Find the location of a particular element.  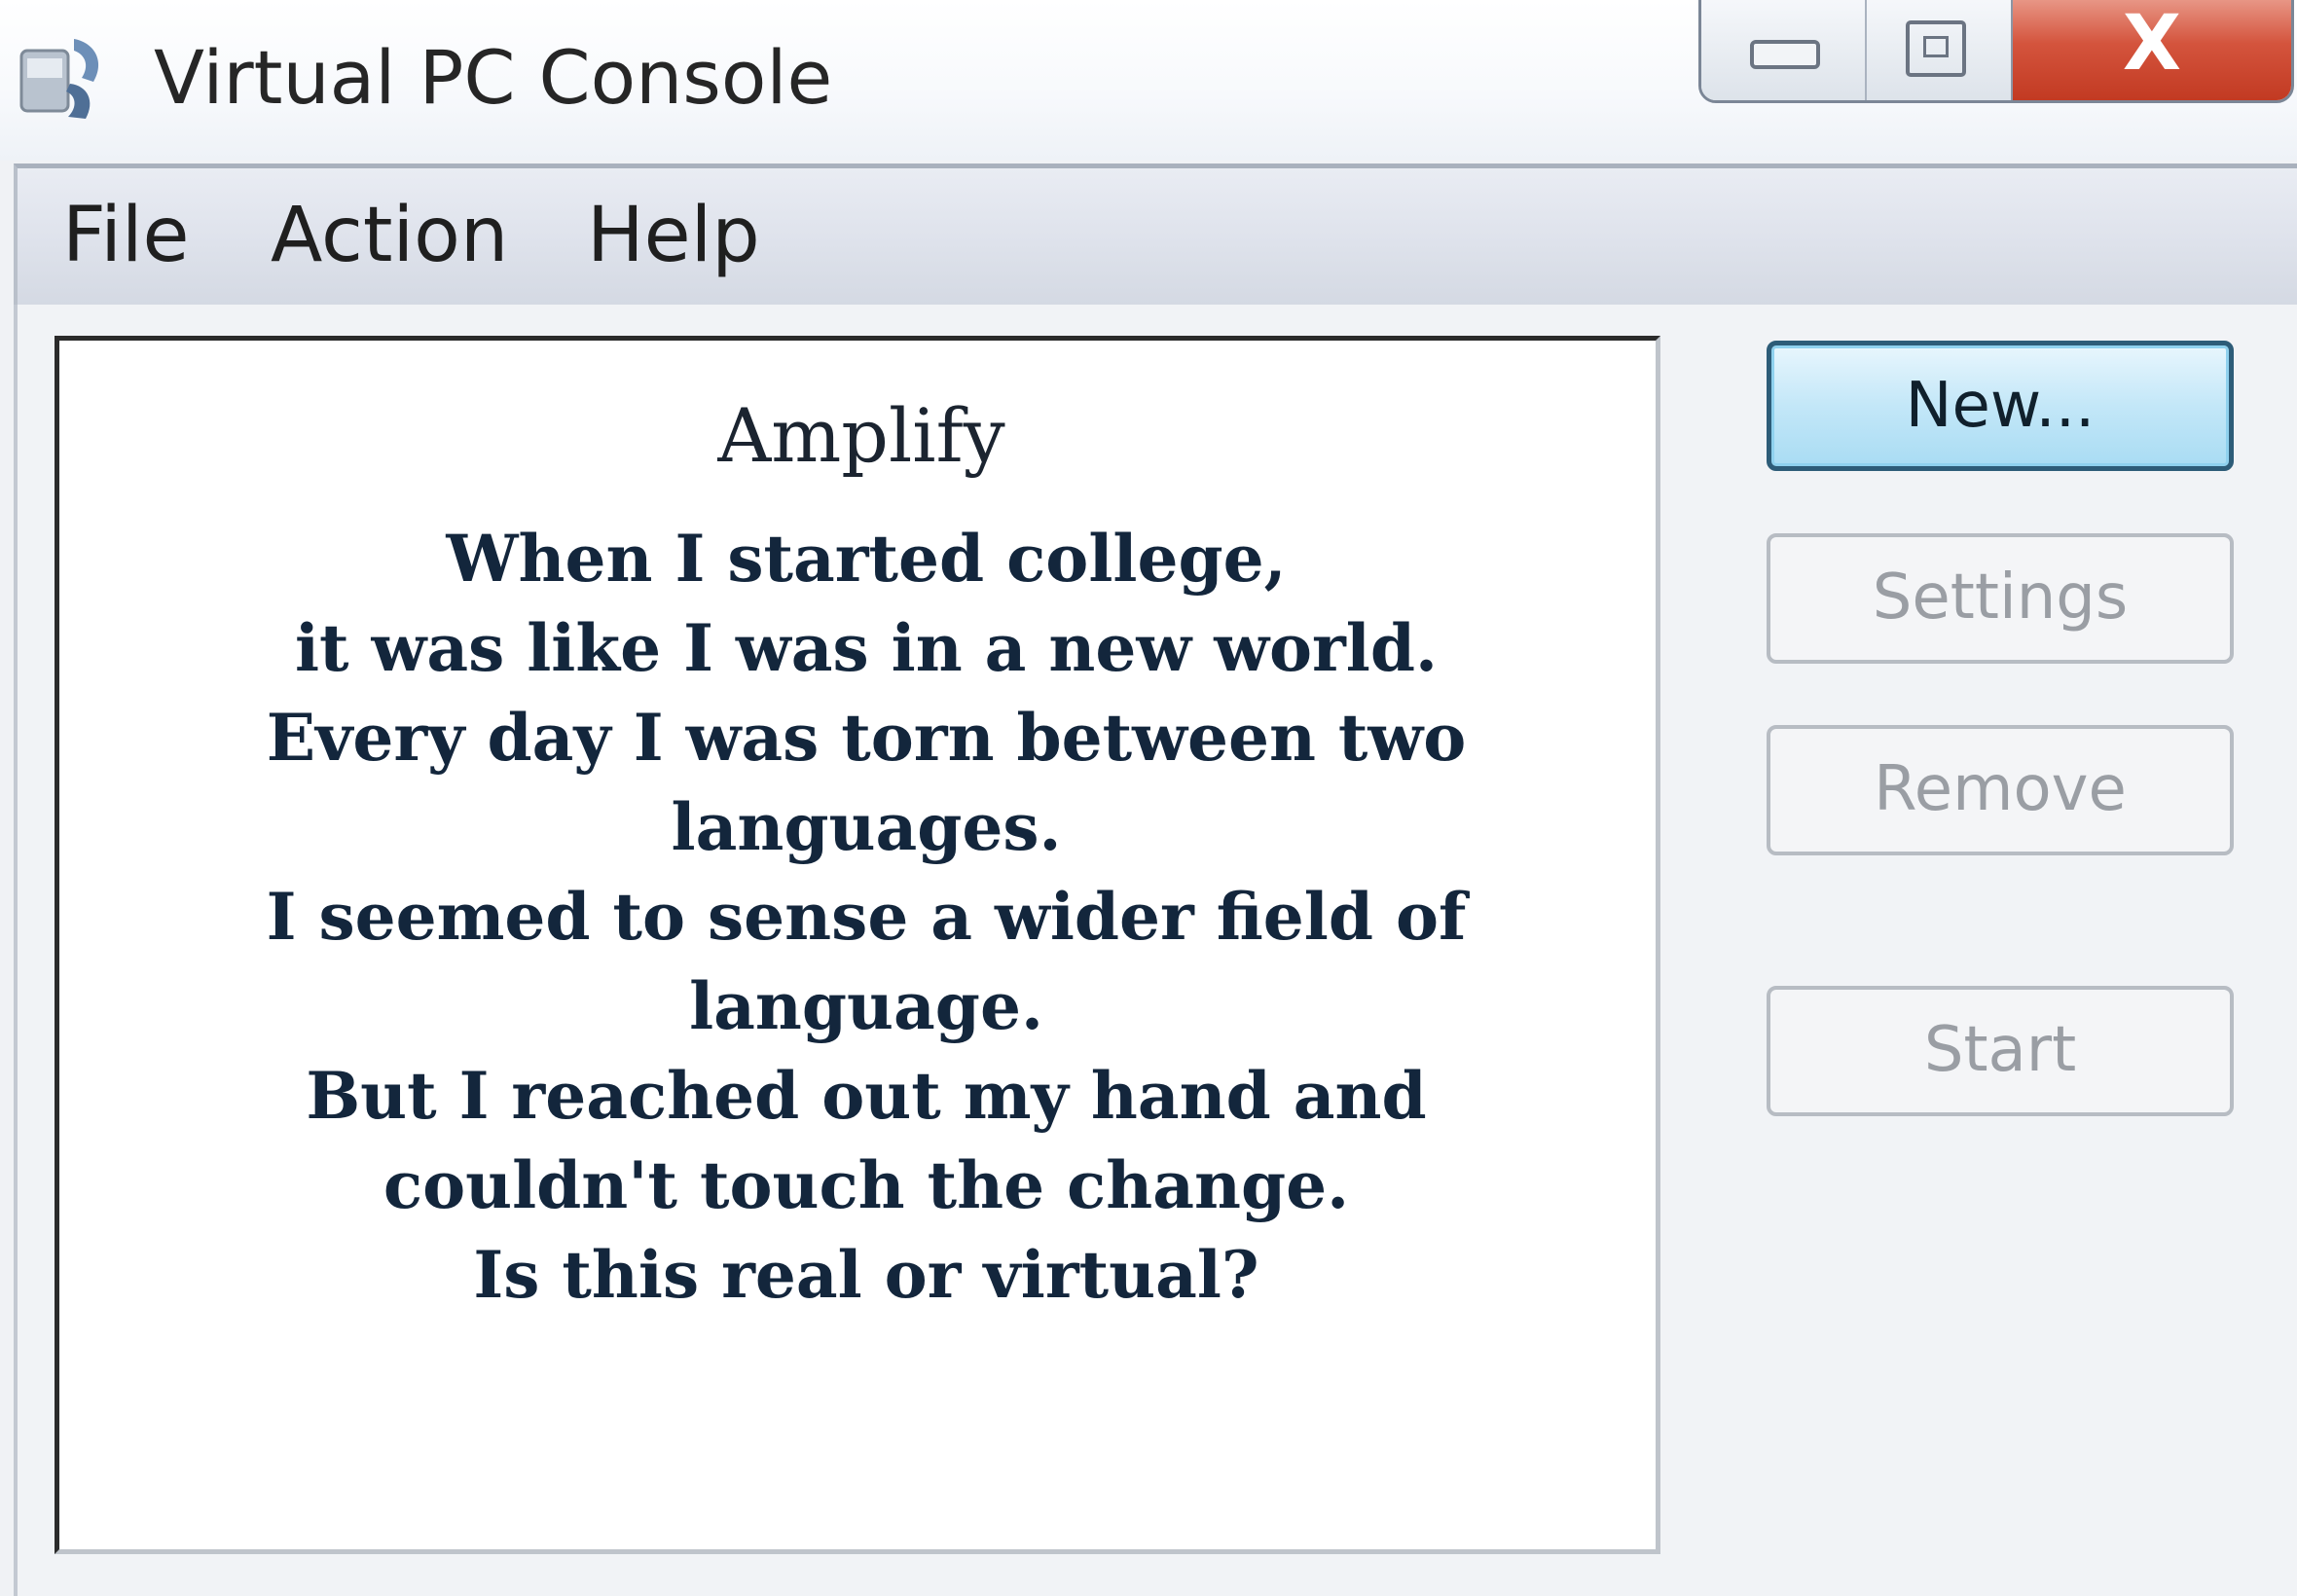

menu-action: Action is located at coordinates (389, 236).